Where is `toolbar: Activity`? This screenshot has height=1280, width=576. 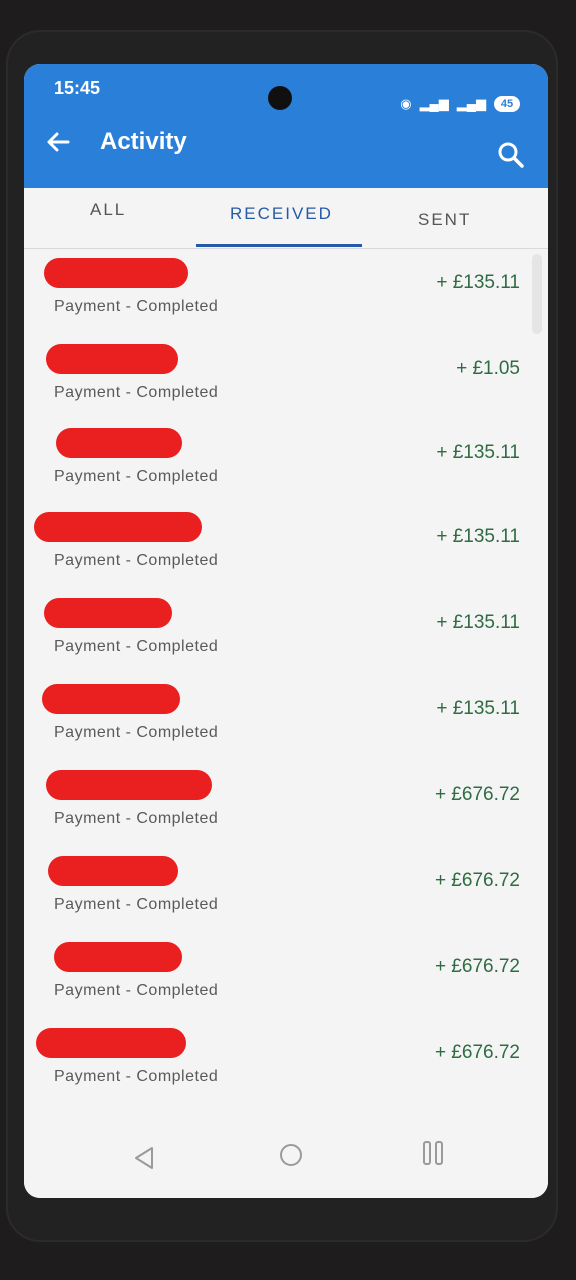 toolbar: Activity is located at coordinates (286, 151).